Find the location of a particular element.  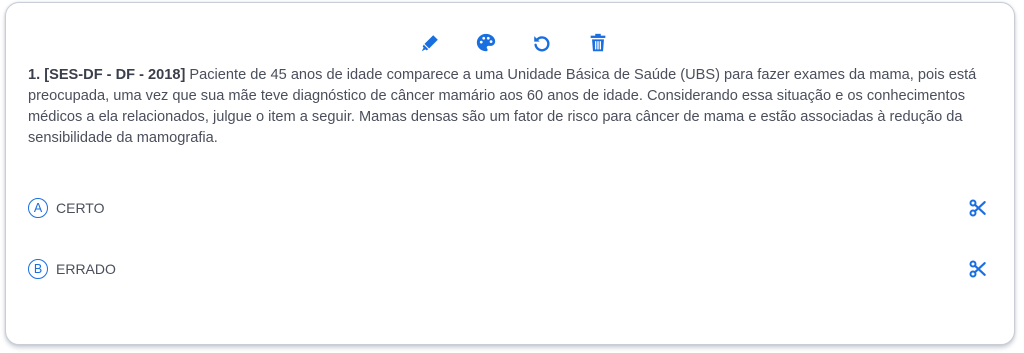

option-b: B ERRADO is located at coordinates (508, 269).